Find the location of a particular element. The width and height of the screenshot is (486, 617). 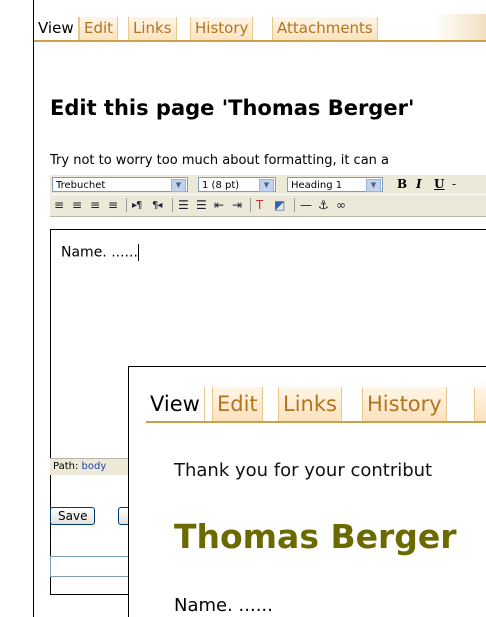

path-body-link: body is located at coordinates (94, 466).